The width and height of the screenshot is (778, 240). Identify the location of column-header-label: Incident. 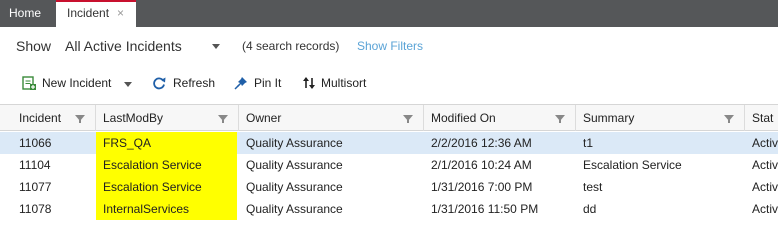
(40, 118).